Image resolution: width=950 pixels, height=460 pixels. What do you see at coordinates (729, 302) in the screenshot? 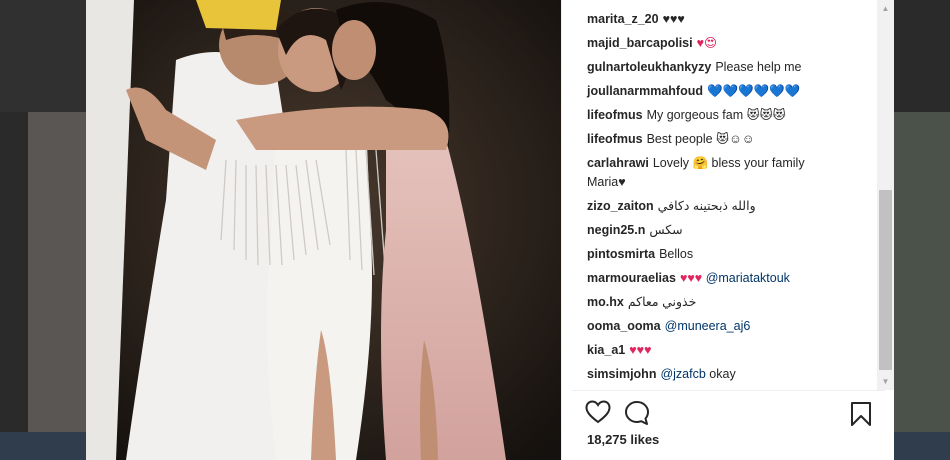
I see `comment-item: mo.hx خذوني معاكم` at bounding box center [729, 302].